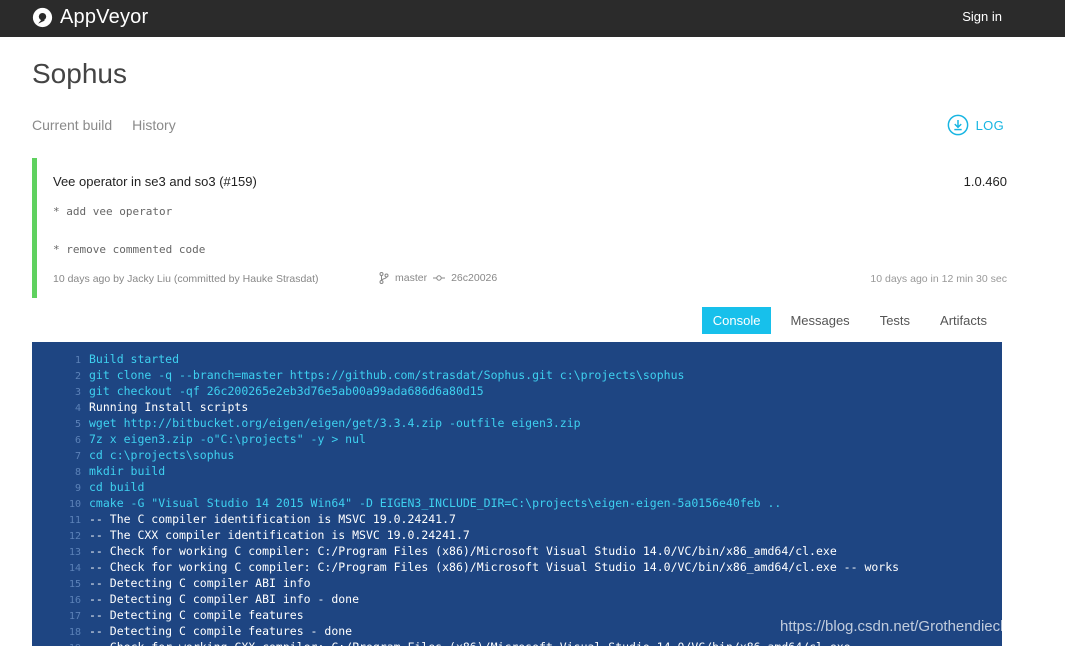  Describe the element at coordinates (154, 125) in the screenshot. I see `nav-history: History` at that location.